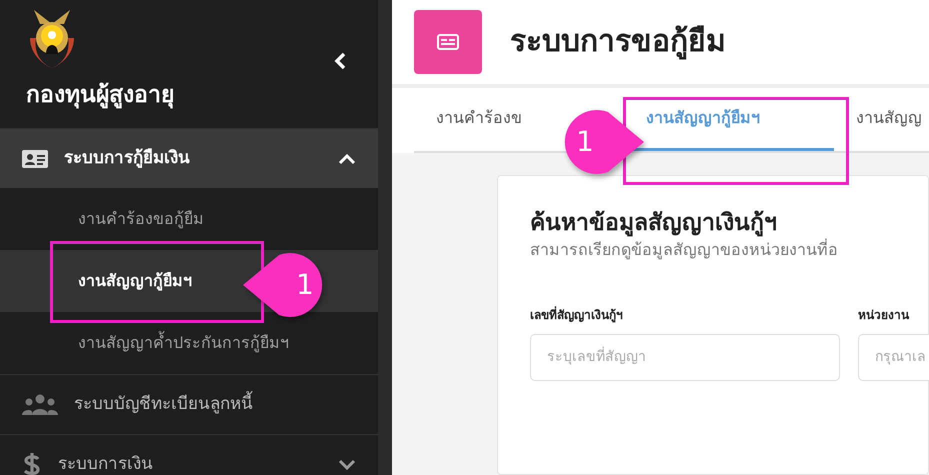  I want to click on page-title: ระบบการขอกู้ยืม, so click(618, 42).